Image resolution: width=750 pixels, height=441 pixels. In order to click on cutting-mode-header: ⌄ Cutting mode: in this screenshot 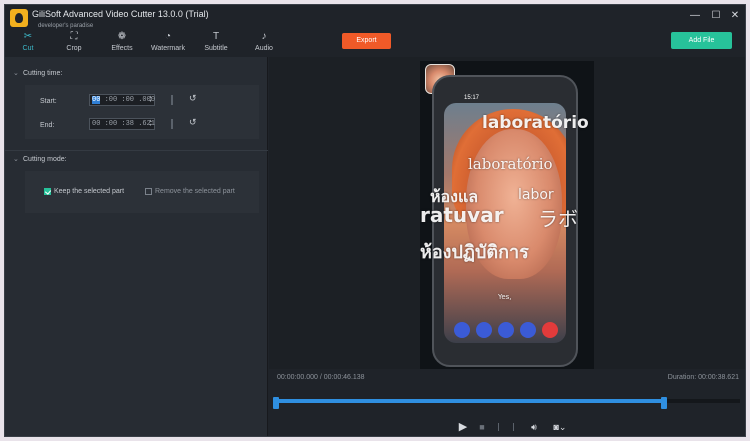, I will do `click(40, 159)`.